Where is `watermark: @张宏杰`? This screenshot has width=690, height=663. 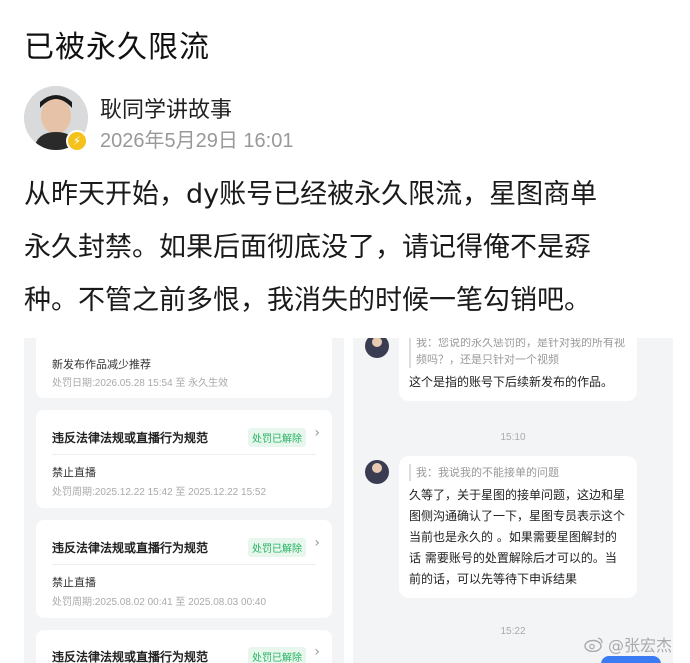 watermark: @张宏杰 is located at coordinates (628, 644).